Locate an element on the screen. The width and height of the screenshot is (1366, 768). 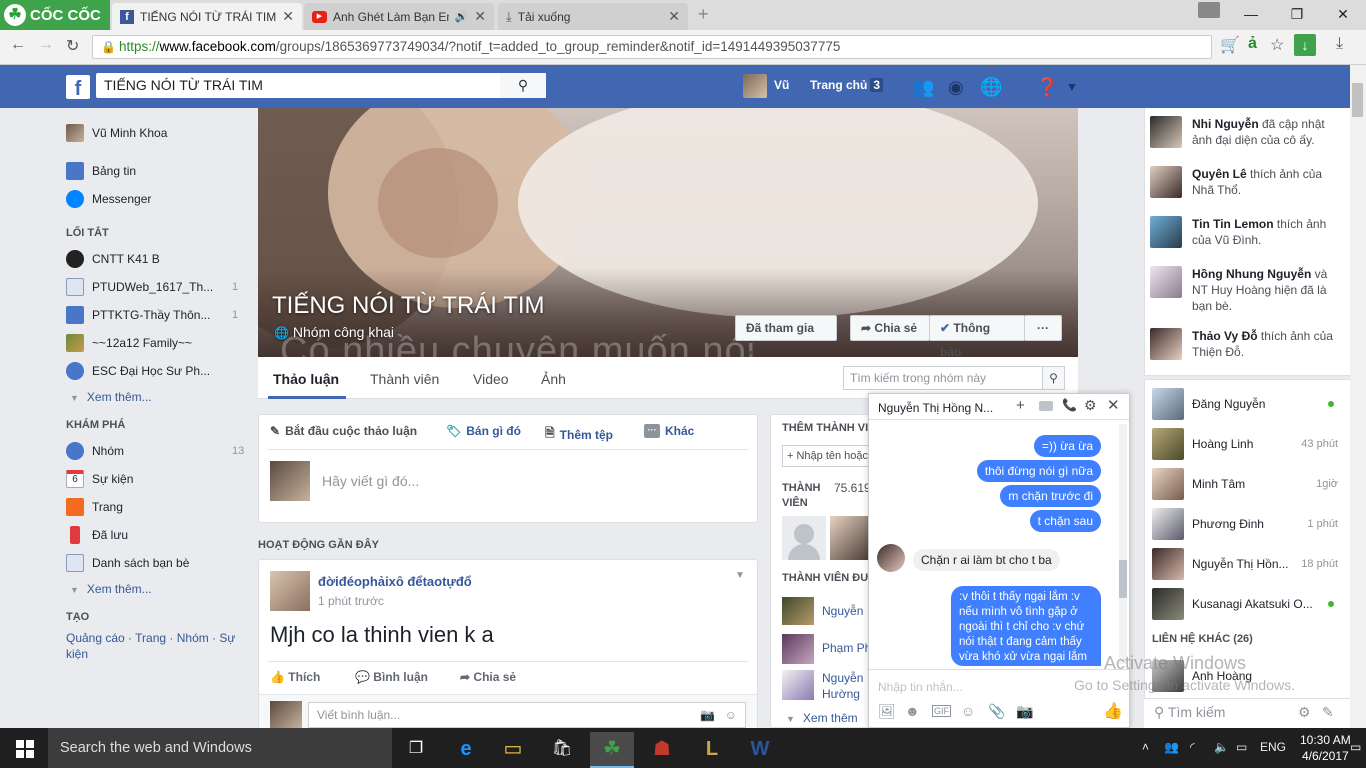
help-icon: ❓ is located at coordinates (1047, 87).